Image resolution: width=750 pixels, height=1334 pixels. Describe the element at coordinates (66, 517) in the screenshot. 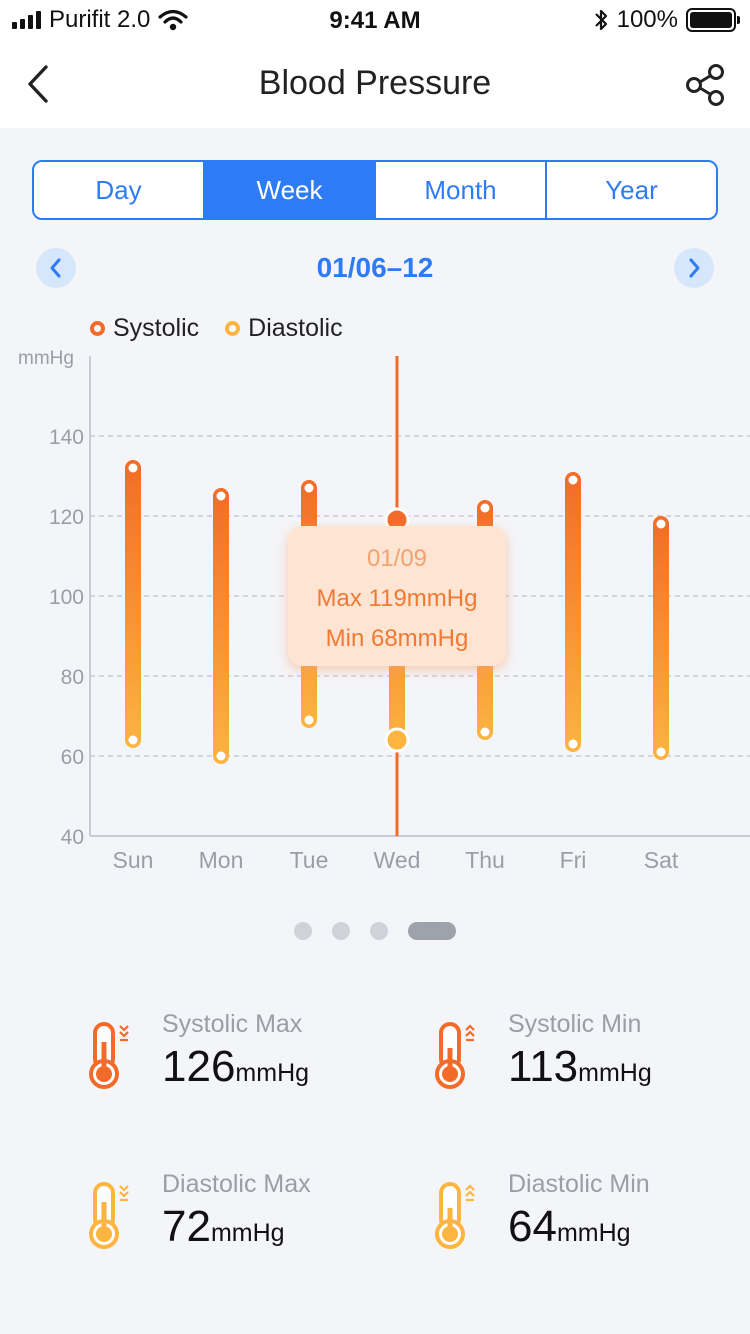

I see `y-tick-label: 120` at that location.